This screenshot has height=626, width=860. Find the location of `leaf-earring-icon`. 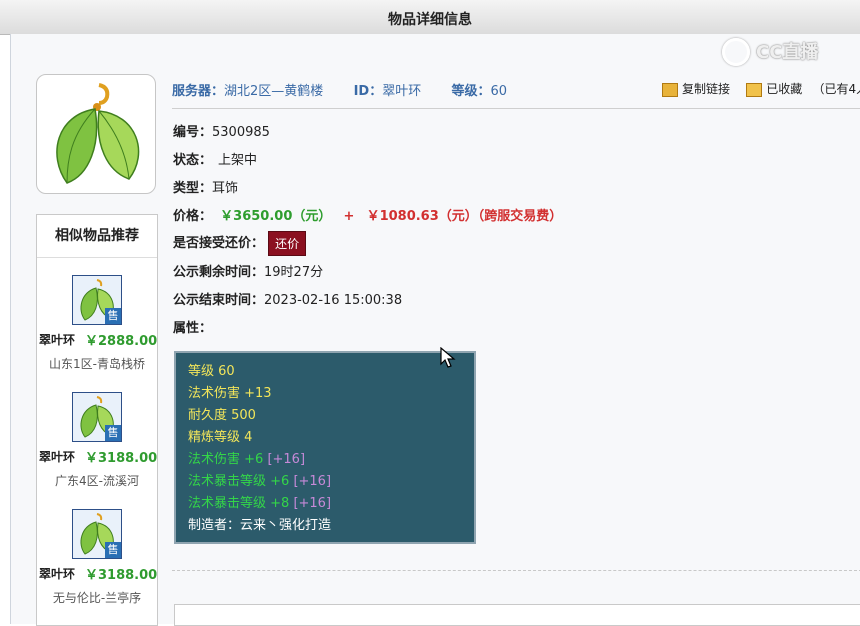

leaf-earring-icon is located at coordinates (98, 133).